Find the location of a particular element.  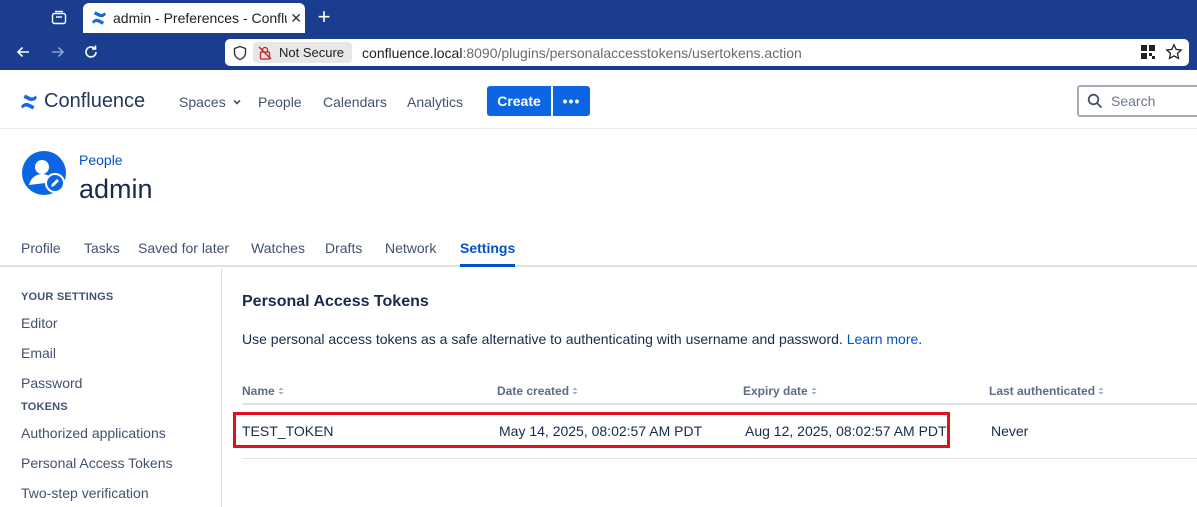

token-last-authenticated-cell: Never is located at coordinates (1010, 431).